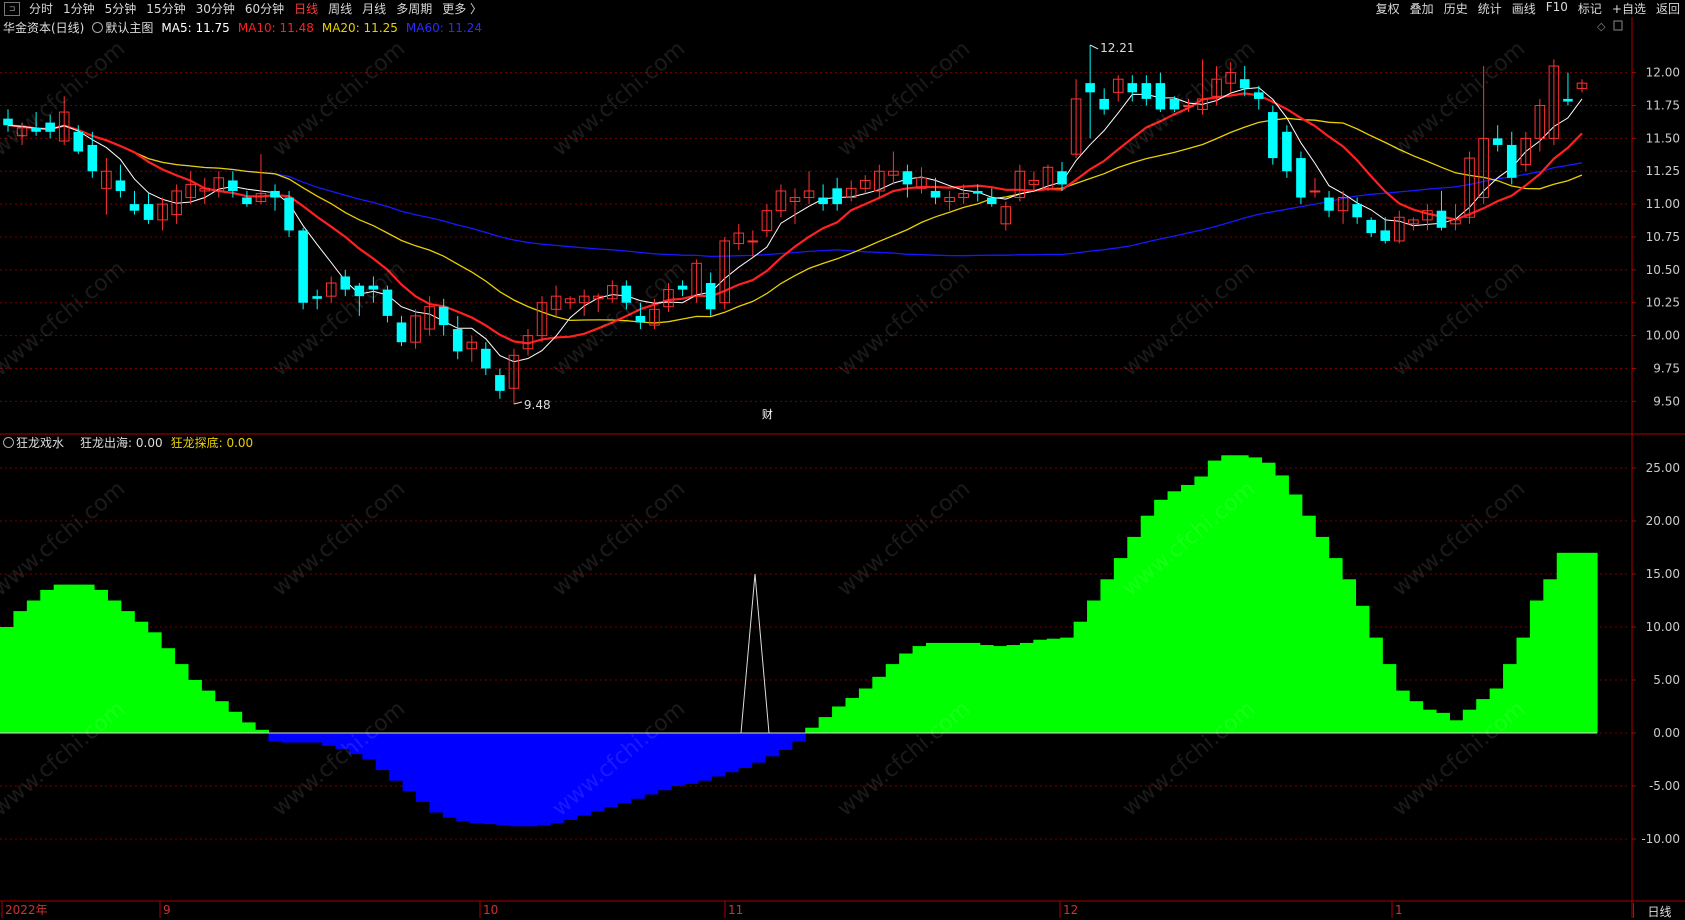 The height and width of the screenshot is (920, 1685). What do you see at coordinates (79, 8) in the screenshot?
I see `period-tab-1: 1分钟` at bounding box center [79, 8].